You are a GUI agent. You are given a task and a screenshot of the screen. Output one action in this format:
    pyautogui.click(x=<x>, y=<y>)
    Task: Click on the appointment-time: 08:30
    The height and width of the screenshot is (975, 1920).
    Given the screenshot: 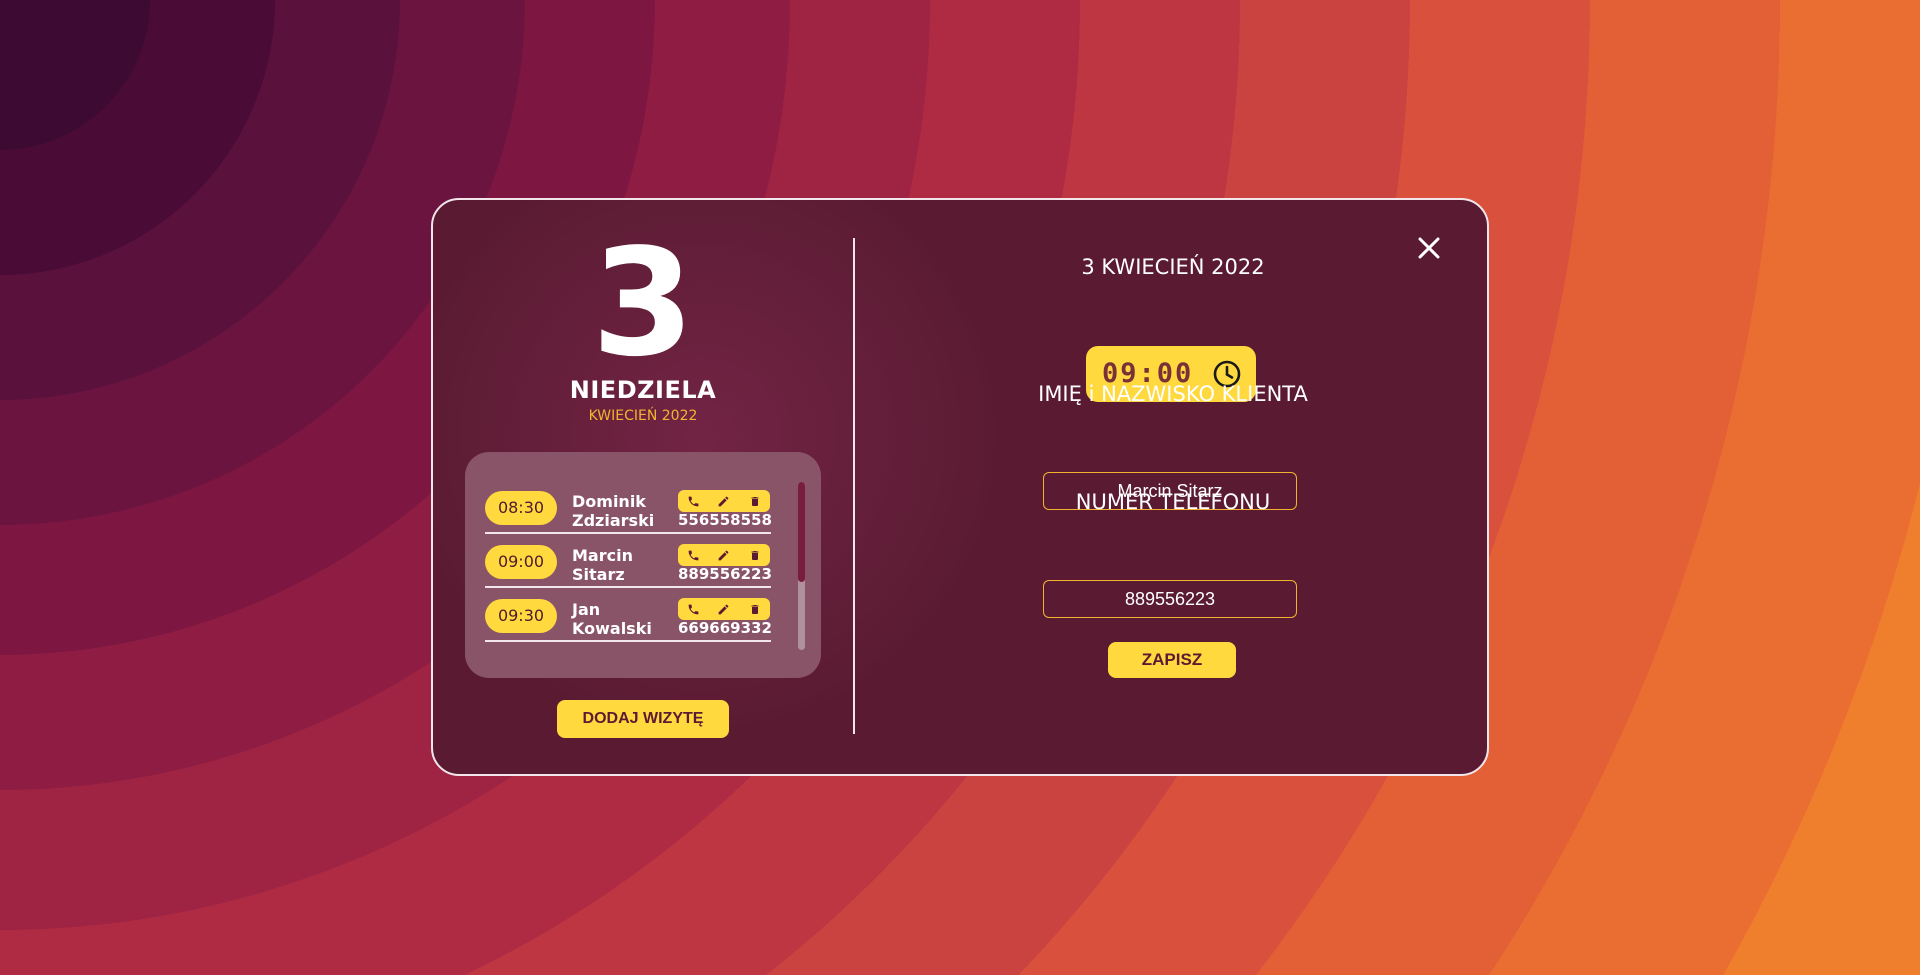 What is the action you would take?
    pyautogui.click(x=521, y=508)
    